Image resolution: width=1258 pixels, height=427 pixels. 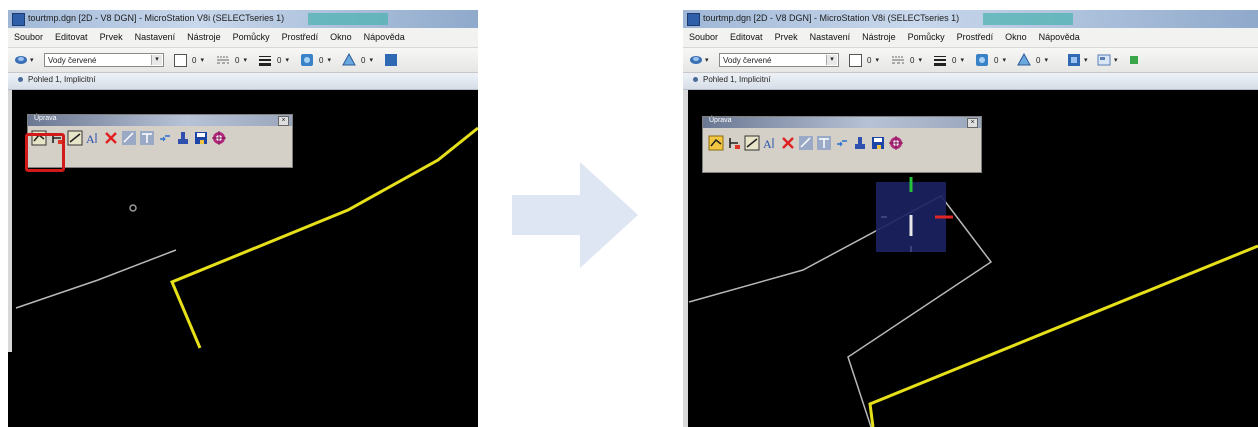 I want to click on highlight-box, so click(x=45, y=152).